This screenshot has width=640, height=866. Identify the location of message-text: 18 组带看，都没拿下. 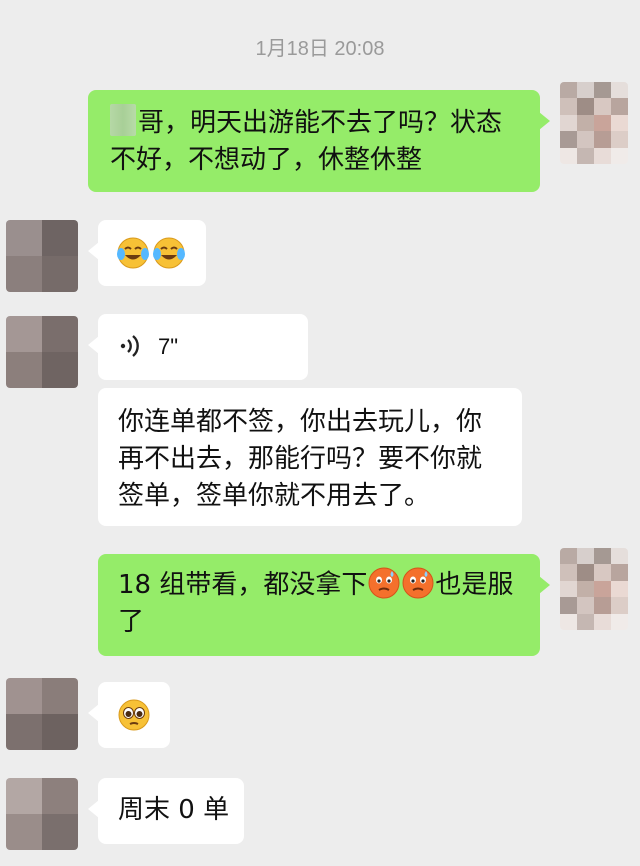
(243, 585).